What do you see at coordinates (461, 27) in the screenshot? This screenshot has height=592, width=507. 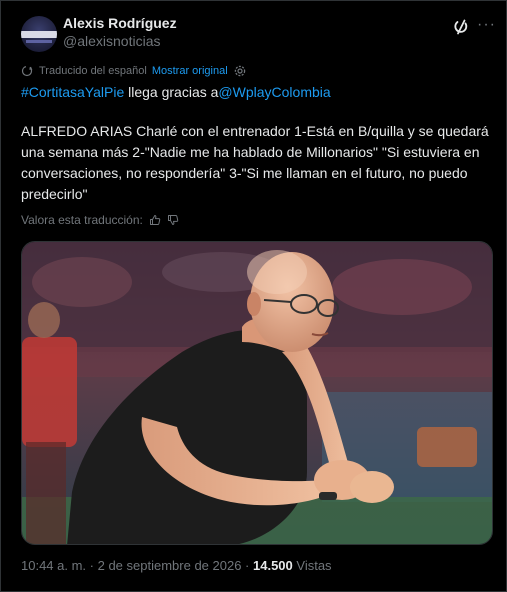 I see `grok-icon` at bounding box center [461, 27].